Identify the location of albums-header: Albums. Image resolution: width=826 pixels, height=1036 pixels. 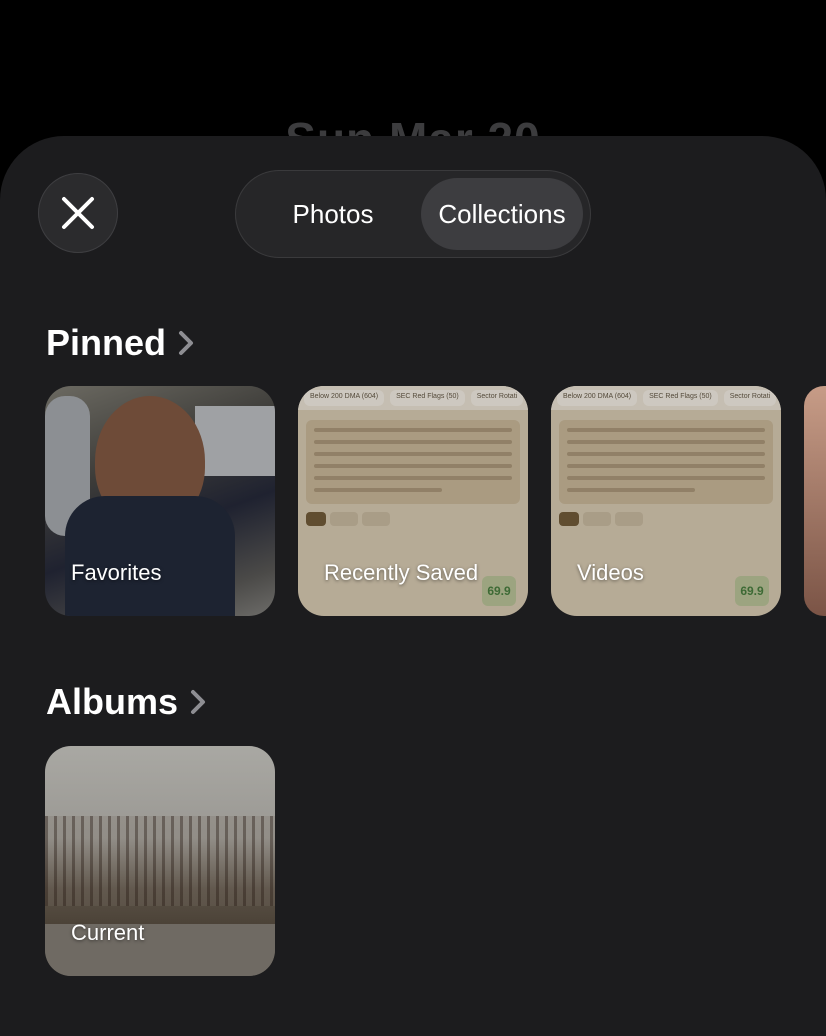
(126, 702).